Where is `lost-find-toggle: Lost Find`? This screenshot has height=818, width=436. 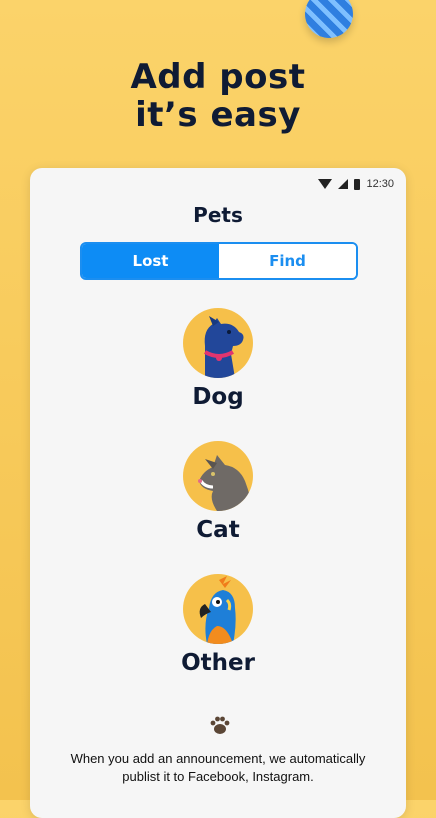
lost-find-toggle: Lost Find is located at coordinates (219, 261).